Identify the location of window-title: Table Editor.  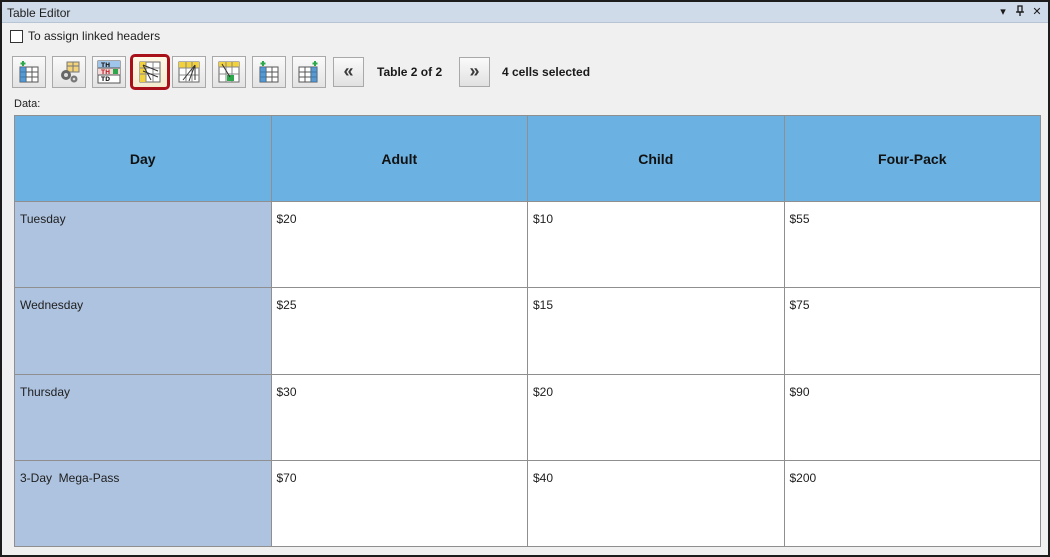
(39, 13).